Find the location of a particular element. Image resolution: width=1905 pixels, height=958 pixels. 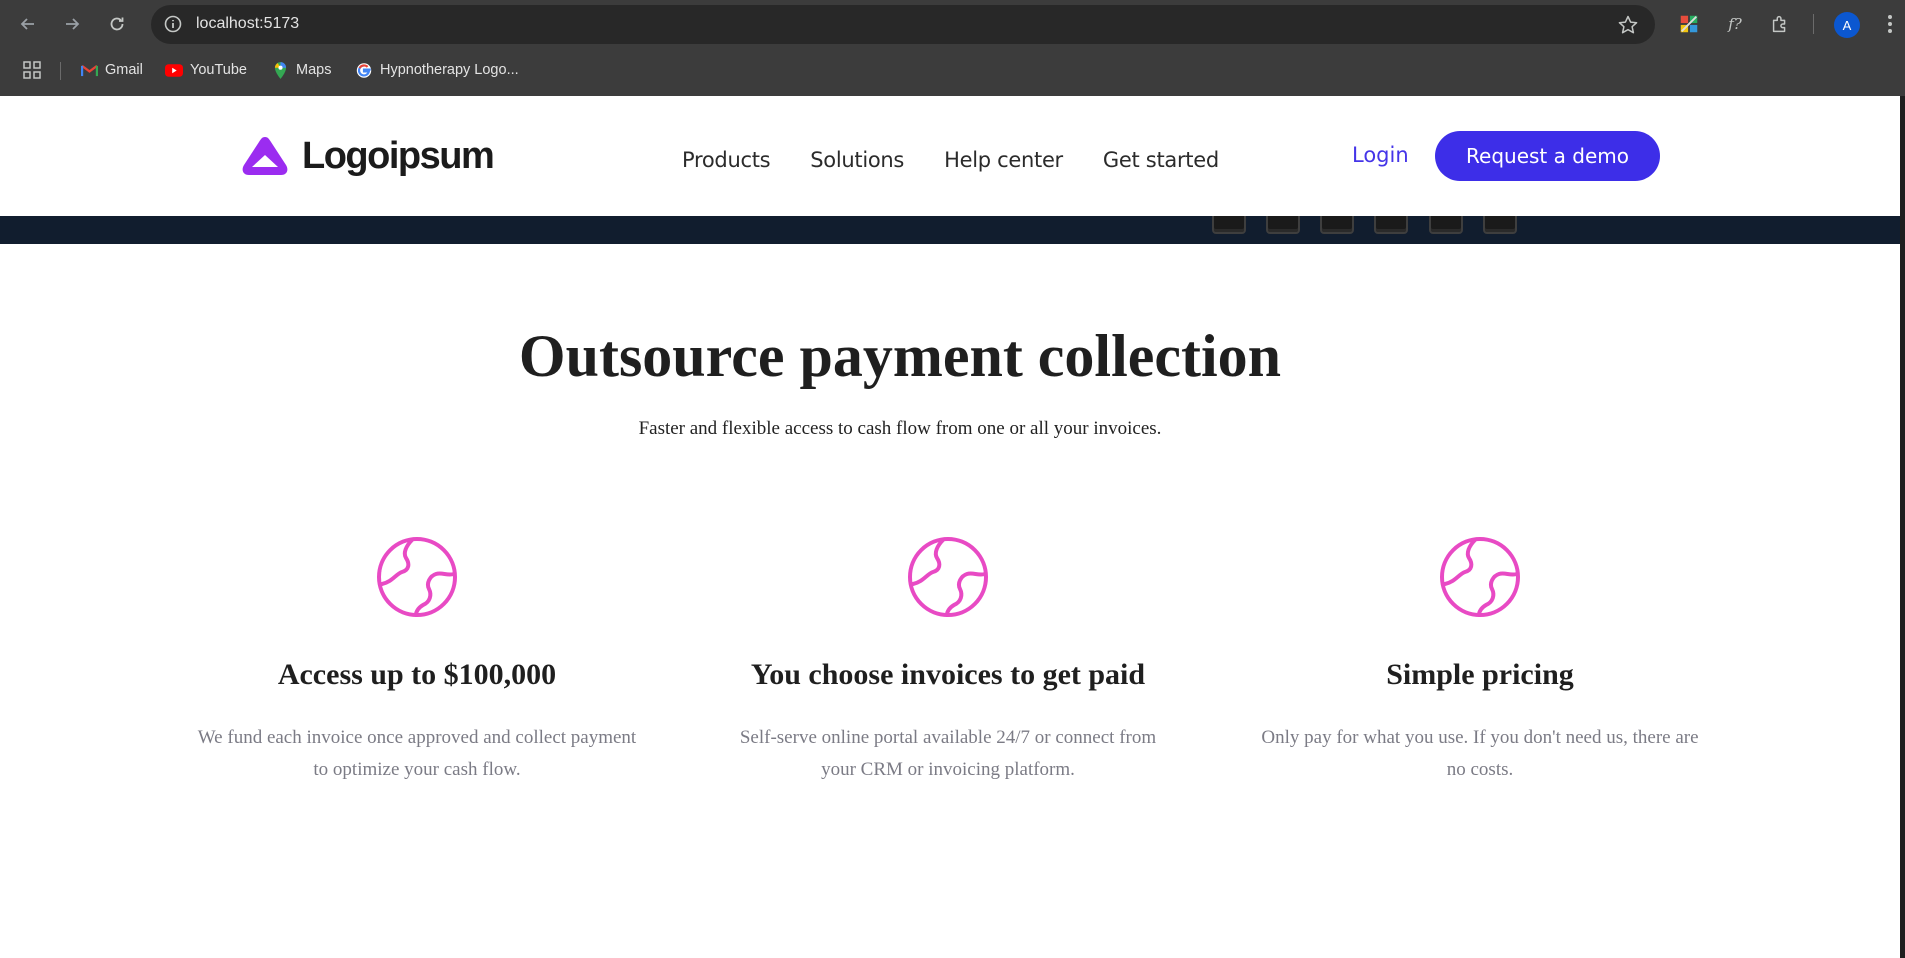

url-text: localhost:5173 is located at coordinates (247, 24).